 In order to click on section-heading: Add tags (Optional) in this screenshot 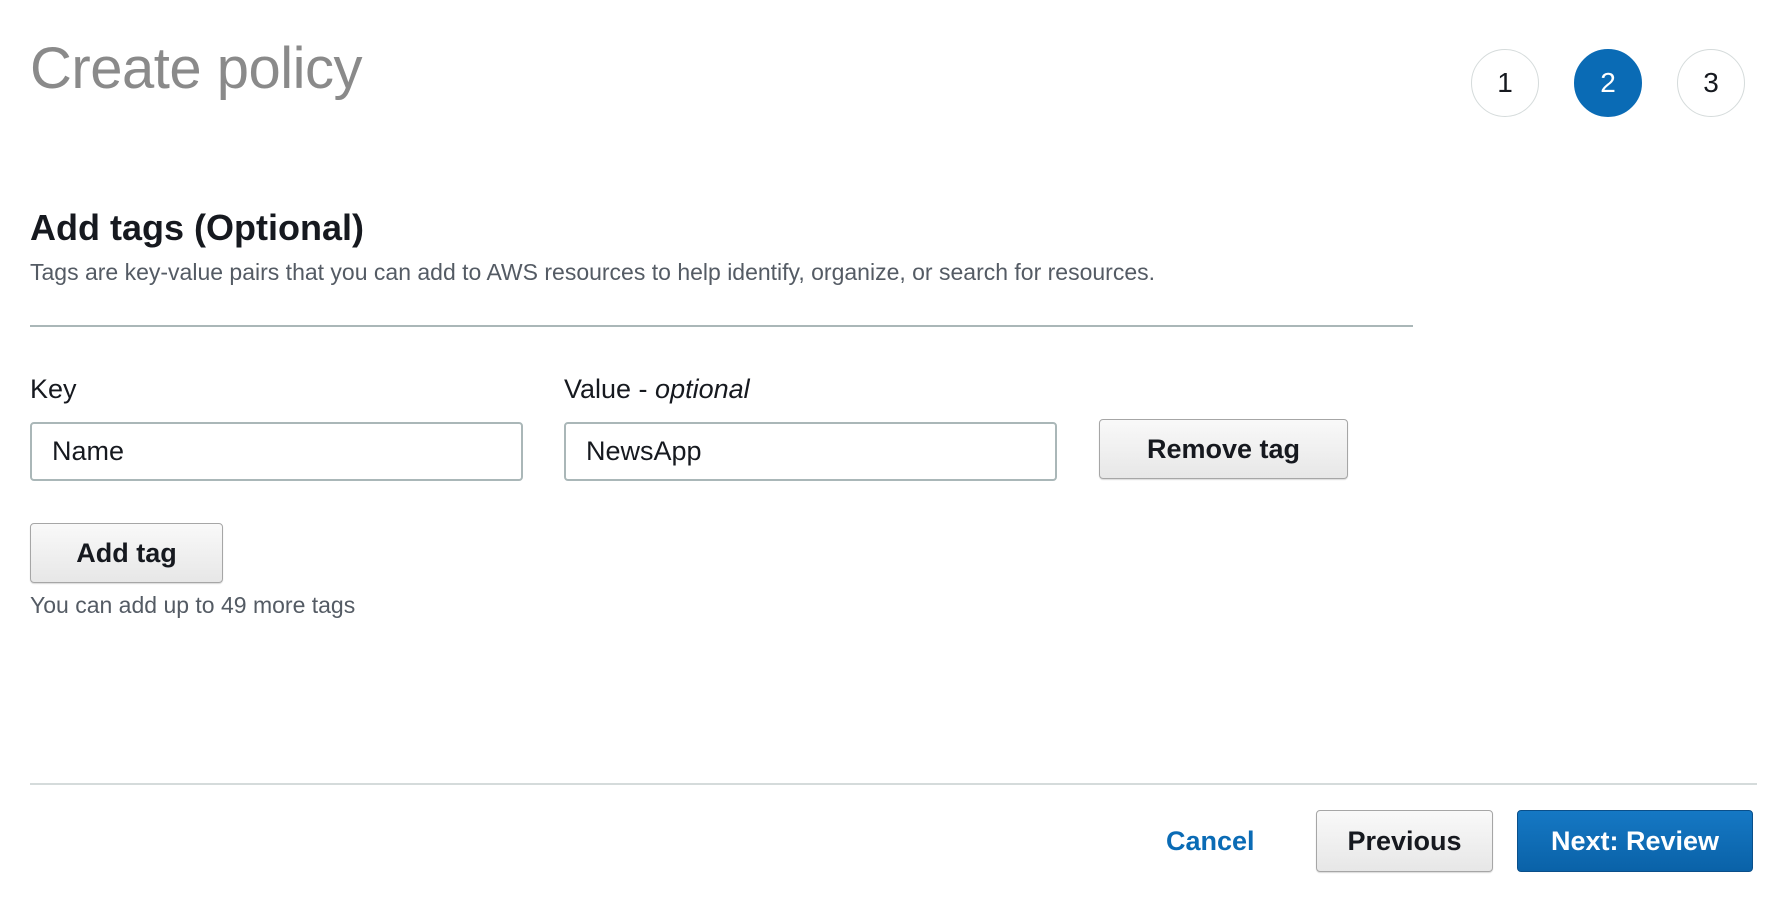, I will do `click(197, 227)`.